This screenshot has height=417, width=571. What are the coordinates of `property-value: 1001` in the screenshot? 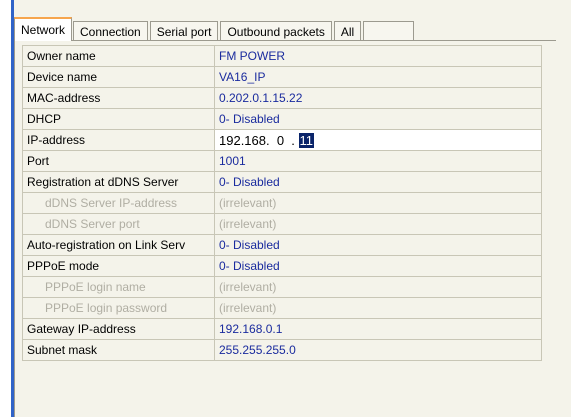 It's located at (378, 161).